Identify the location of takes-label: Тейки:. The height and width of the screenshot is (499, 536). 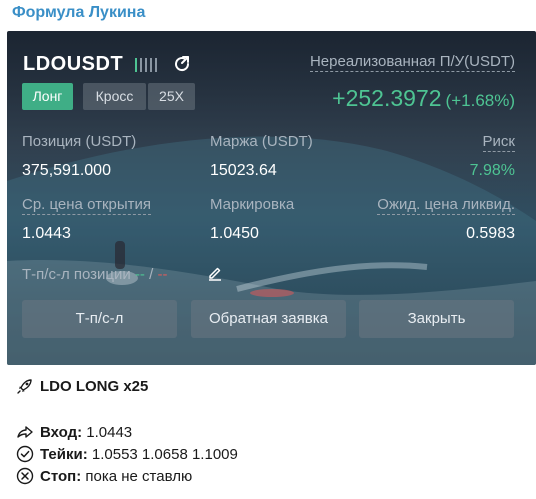
(64, 454).